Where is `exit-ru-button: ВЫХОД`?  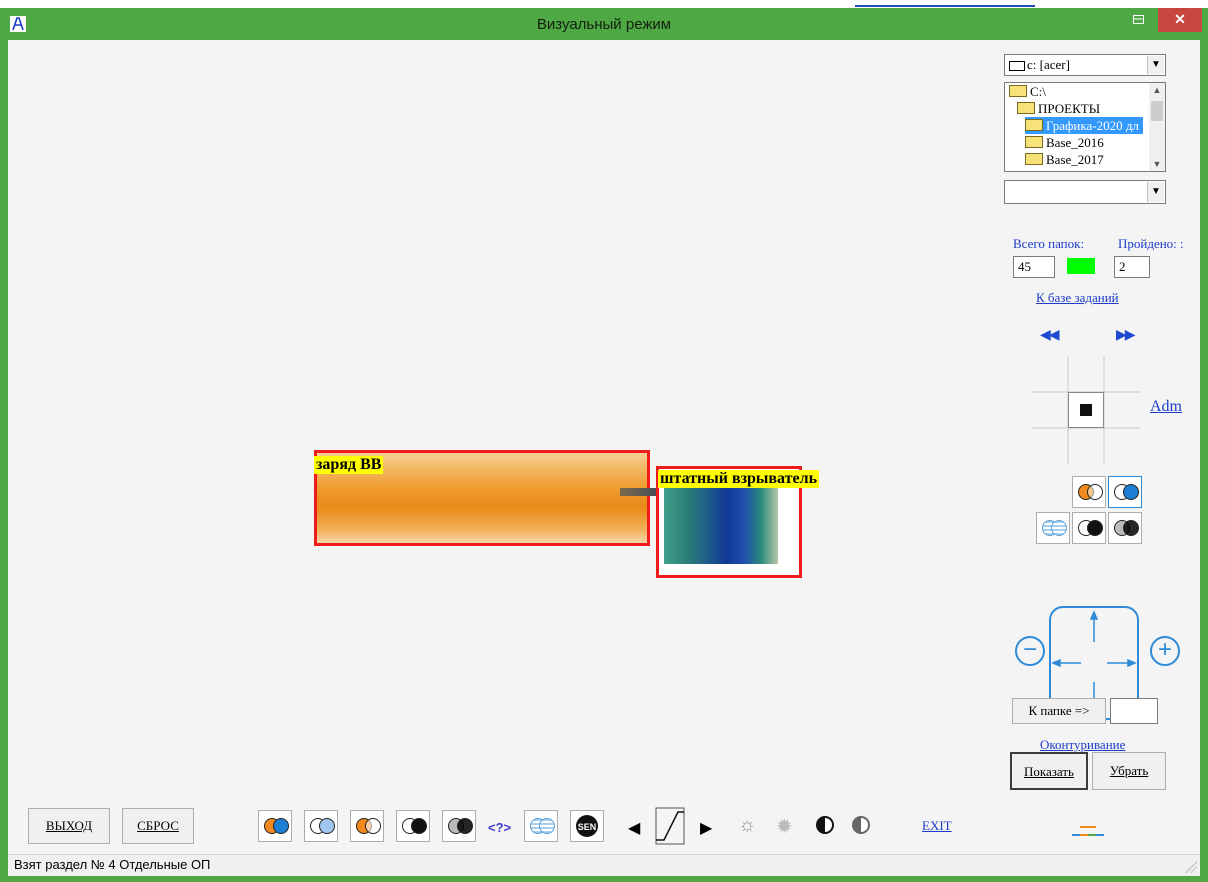
exit-ru-button: ВЫХОД is located at coordinates (69, 826).